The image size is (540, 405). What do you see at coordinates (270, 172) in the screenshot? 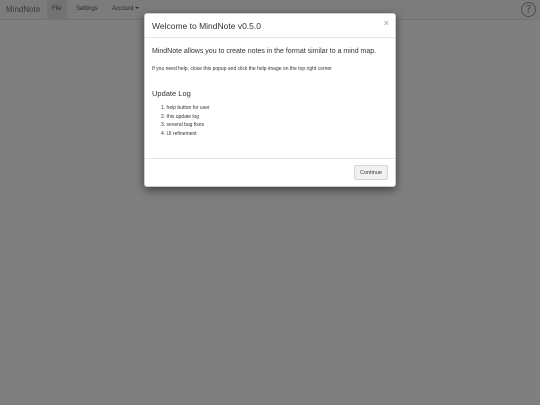
I see `modal-footer: Continue` at bounding box center [270, 172].